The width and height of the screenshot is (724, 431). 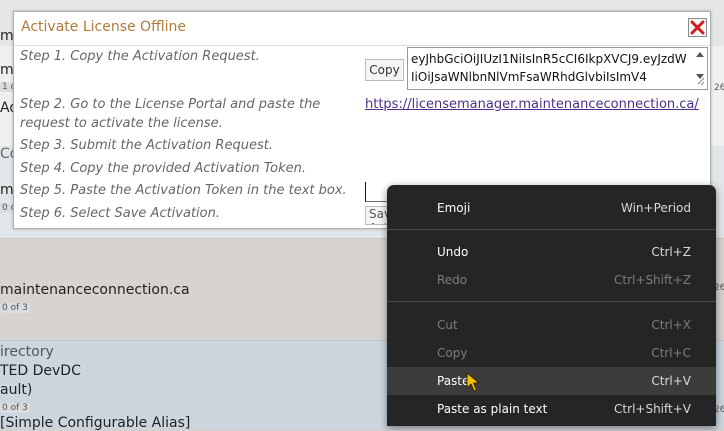 I want to click on menu-item-label: Copy, so click(x=452, y=353).